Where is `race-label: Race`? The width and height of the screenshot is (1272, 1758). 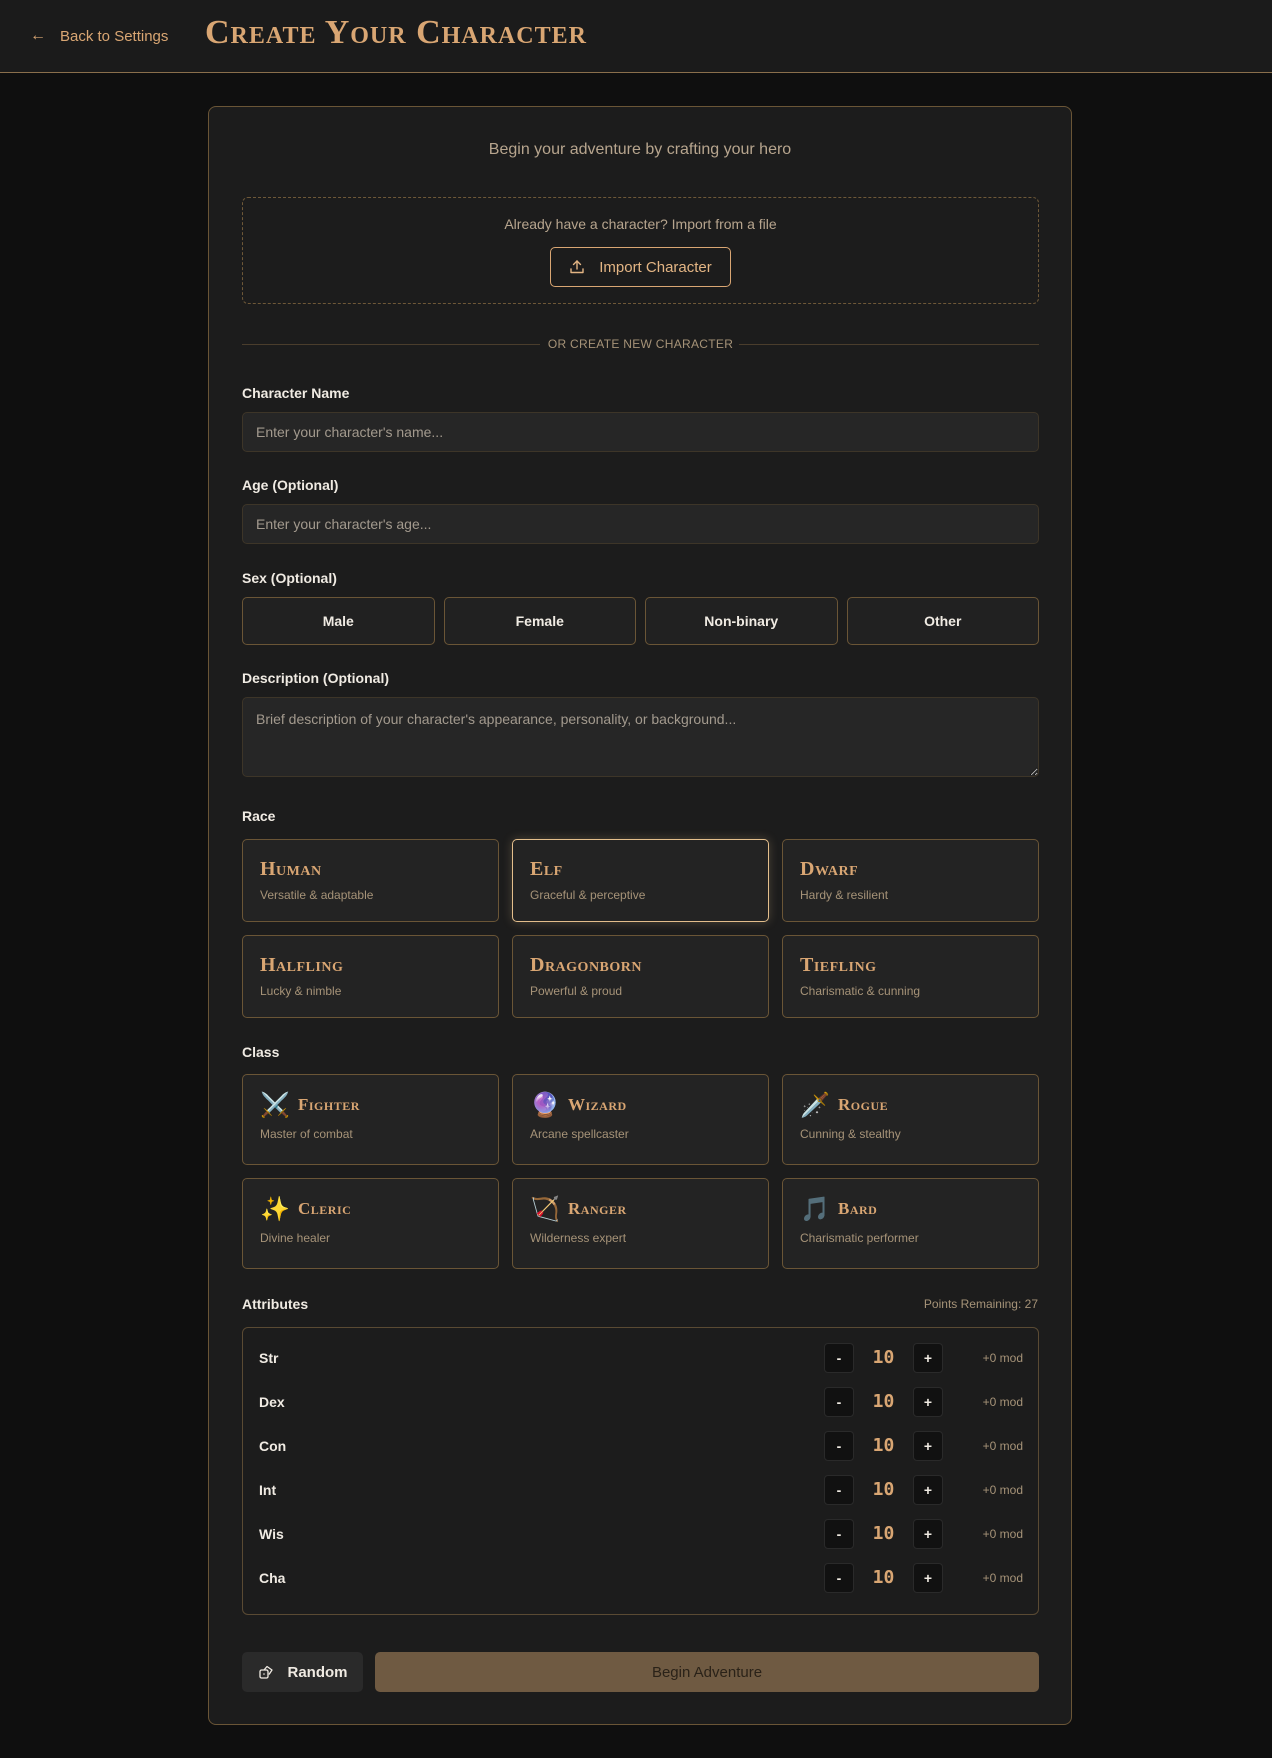 race-label: Race is located at coordinates (259, 816).